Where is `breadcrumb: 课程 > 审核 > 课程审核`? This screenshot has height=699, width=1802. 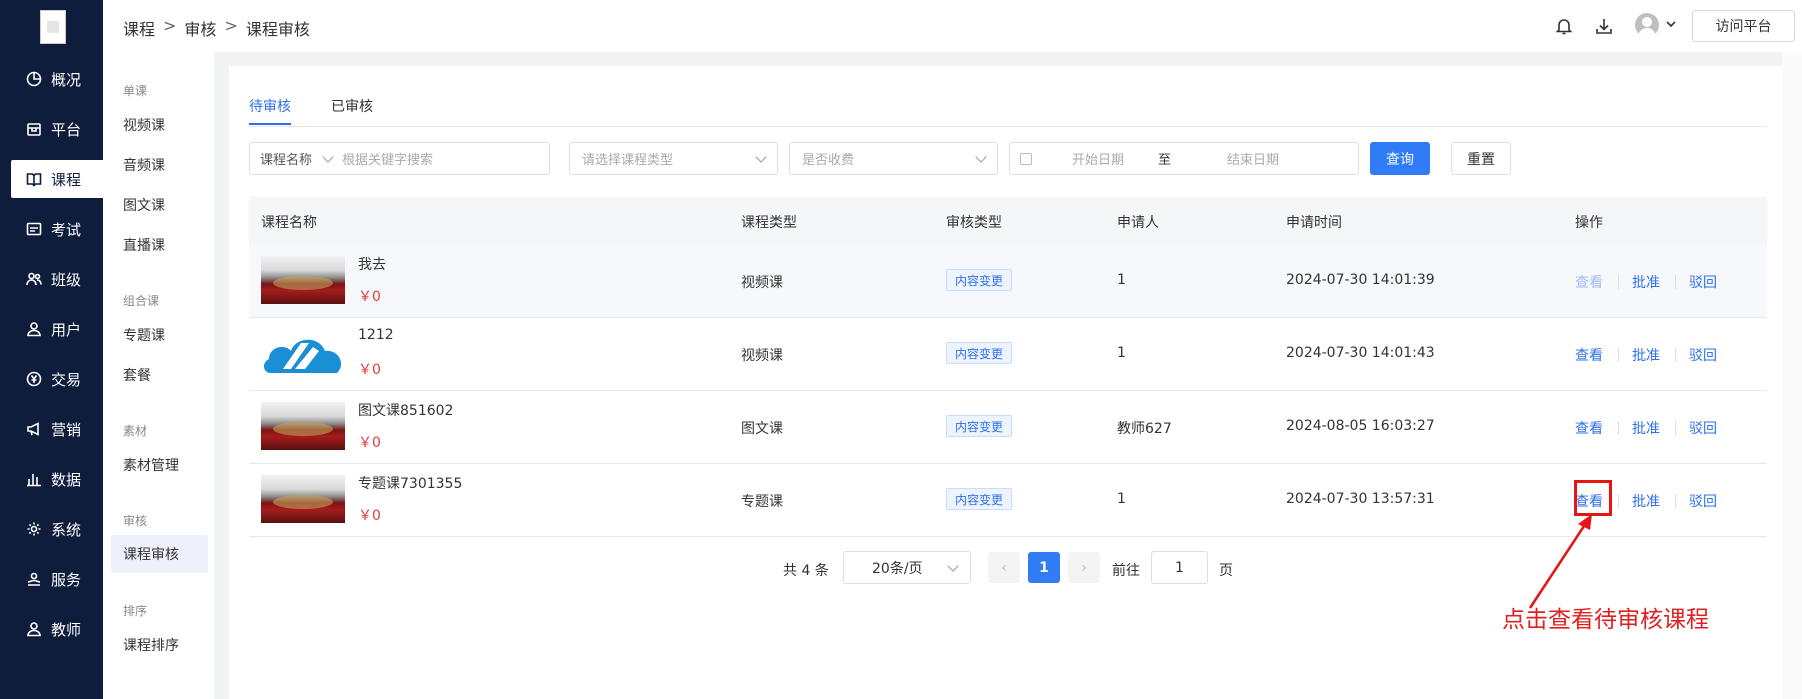
breadcrumb: 课程 > 审核 > 课程审核 is located at coordinates (216, 28).